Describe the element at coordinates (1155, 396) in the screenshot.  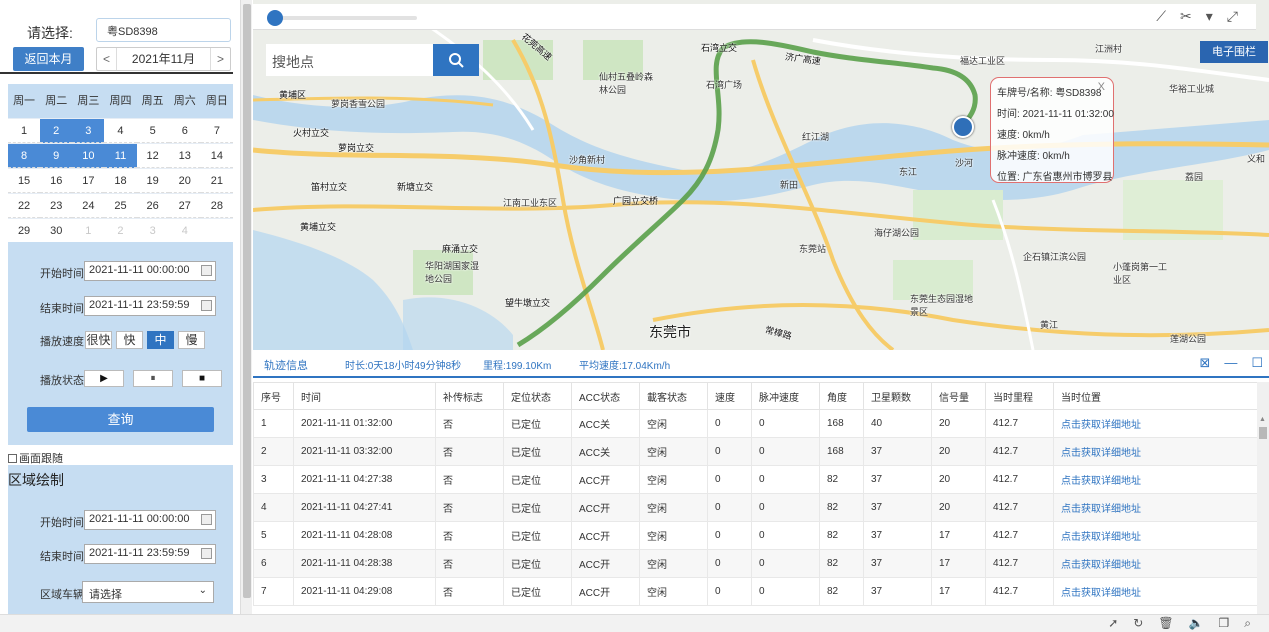
I see `column-header: 当时位置` at that location.